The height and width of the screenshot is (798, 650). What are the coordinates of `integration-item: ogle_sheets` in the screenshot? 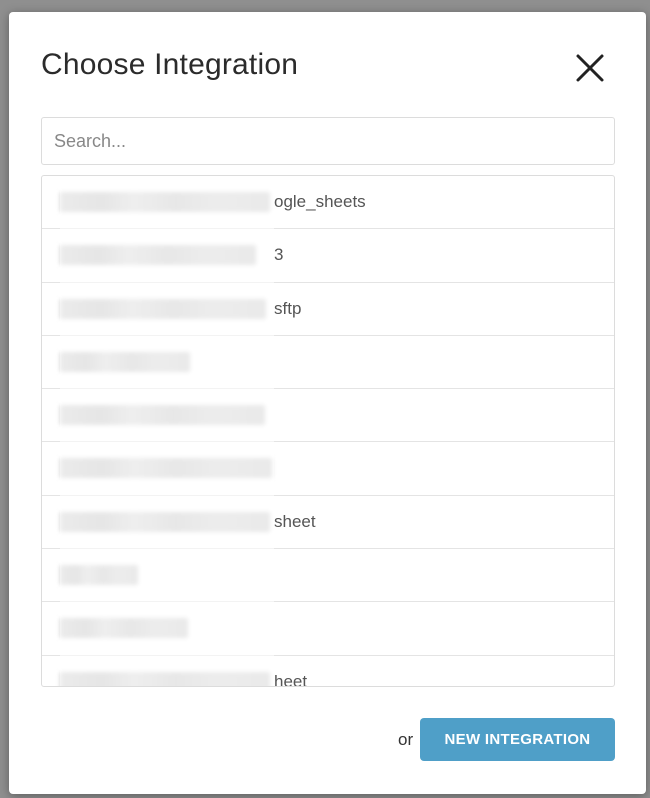 It's located at (328, 203).